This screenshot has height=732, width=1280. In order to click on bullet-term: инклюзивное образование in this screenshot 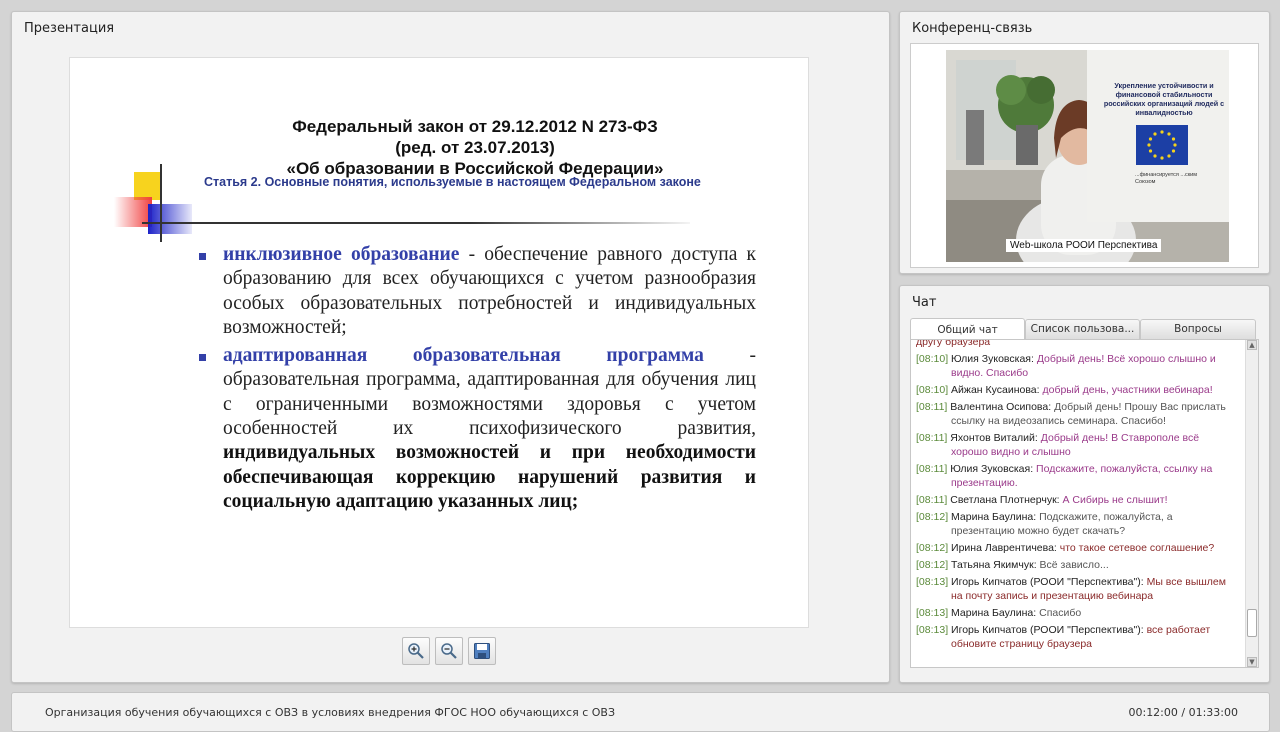, I will do `click(341, 254)`.